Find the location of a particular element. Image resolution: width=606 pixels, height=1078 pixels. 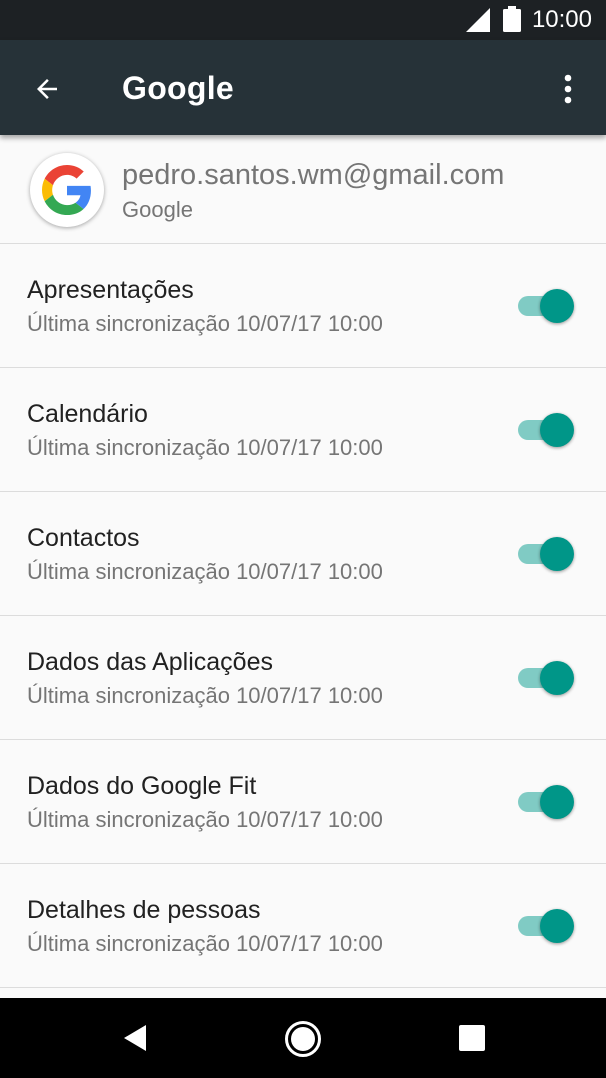

more-options-button is located at coordinates (568, 89).